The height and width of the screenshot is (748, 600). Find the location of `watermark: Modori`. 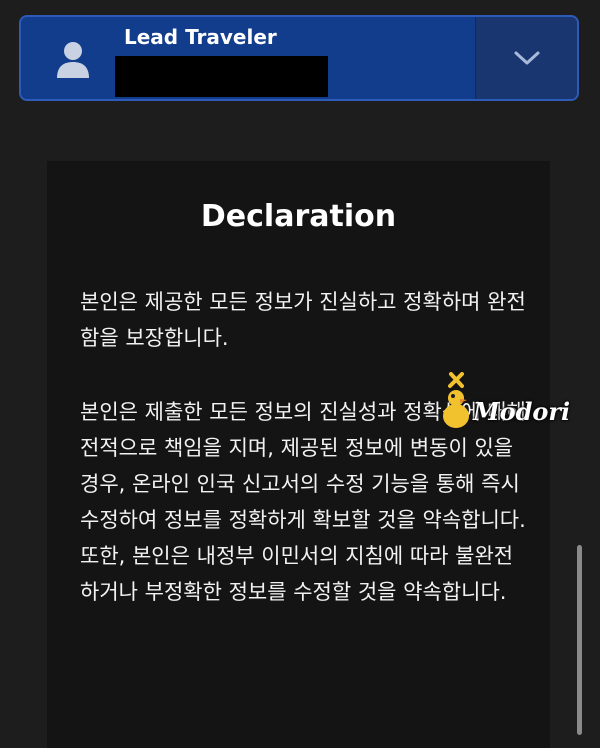

watermark: Modori is located at coordinates (508, 404).